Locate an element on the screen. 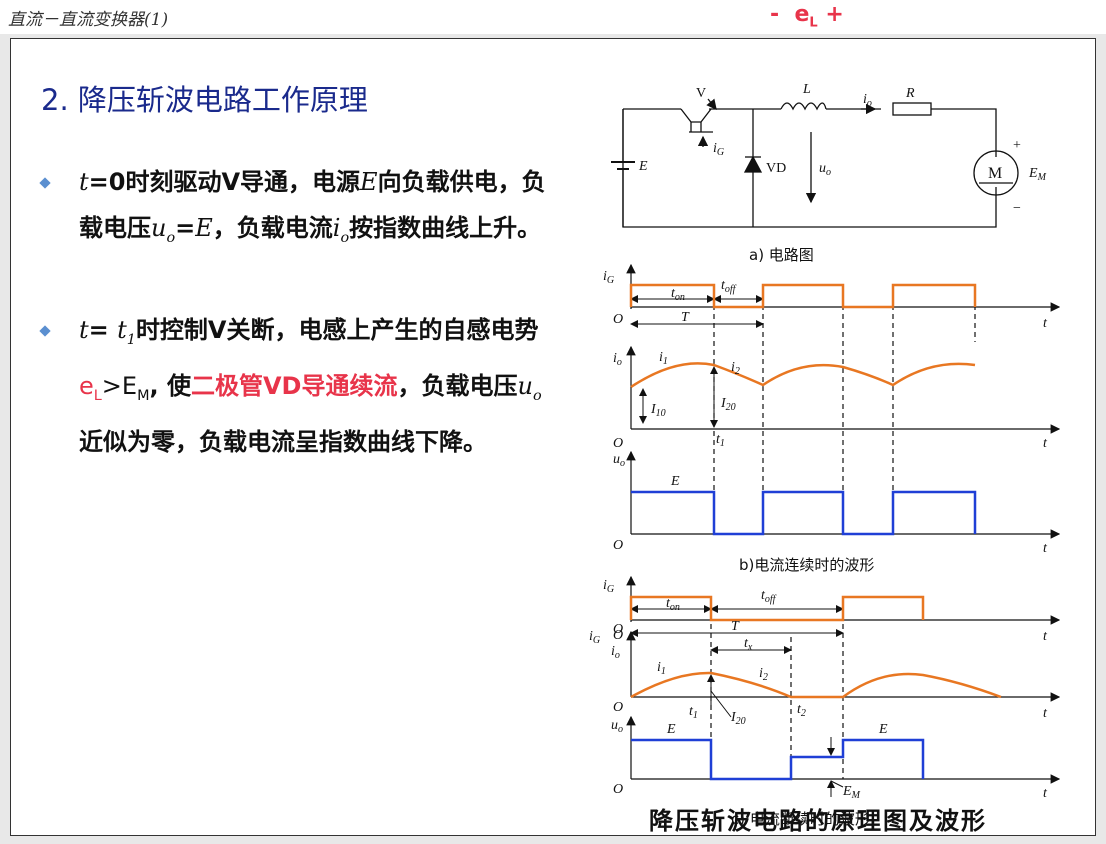 This screenshot has width=1106, height=844. figure-caption: 降压斩波电路的原理图及波形 is located at coordinates (818, 821).